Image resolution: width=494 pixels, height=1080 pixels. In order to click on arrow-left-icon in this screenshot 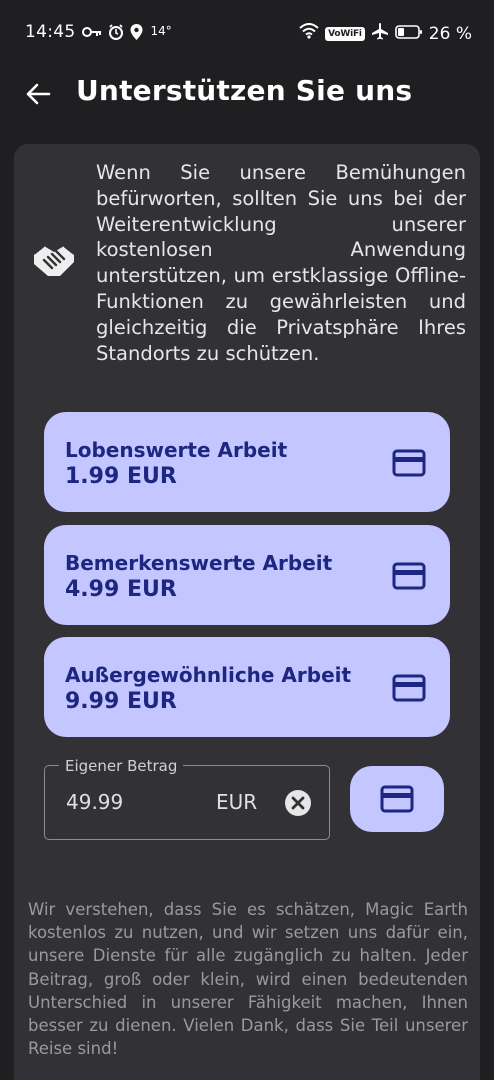, I will do `click(38, 94)`.